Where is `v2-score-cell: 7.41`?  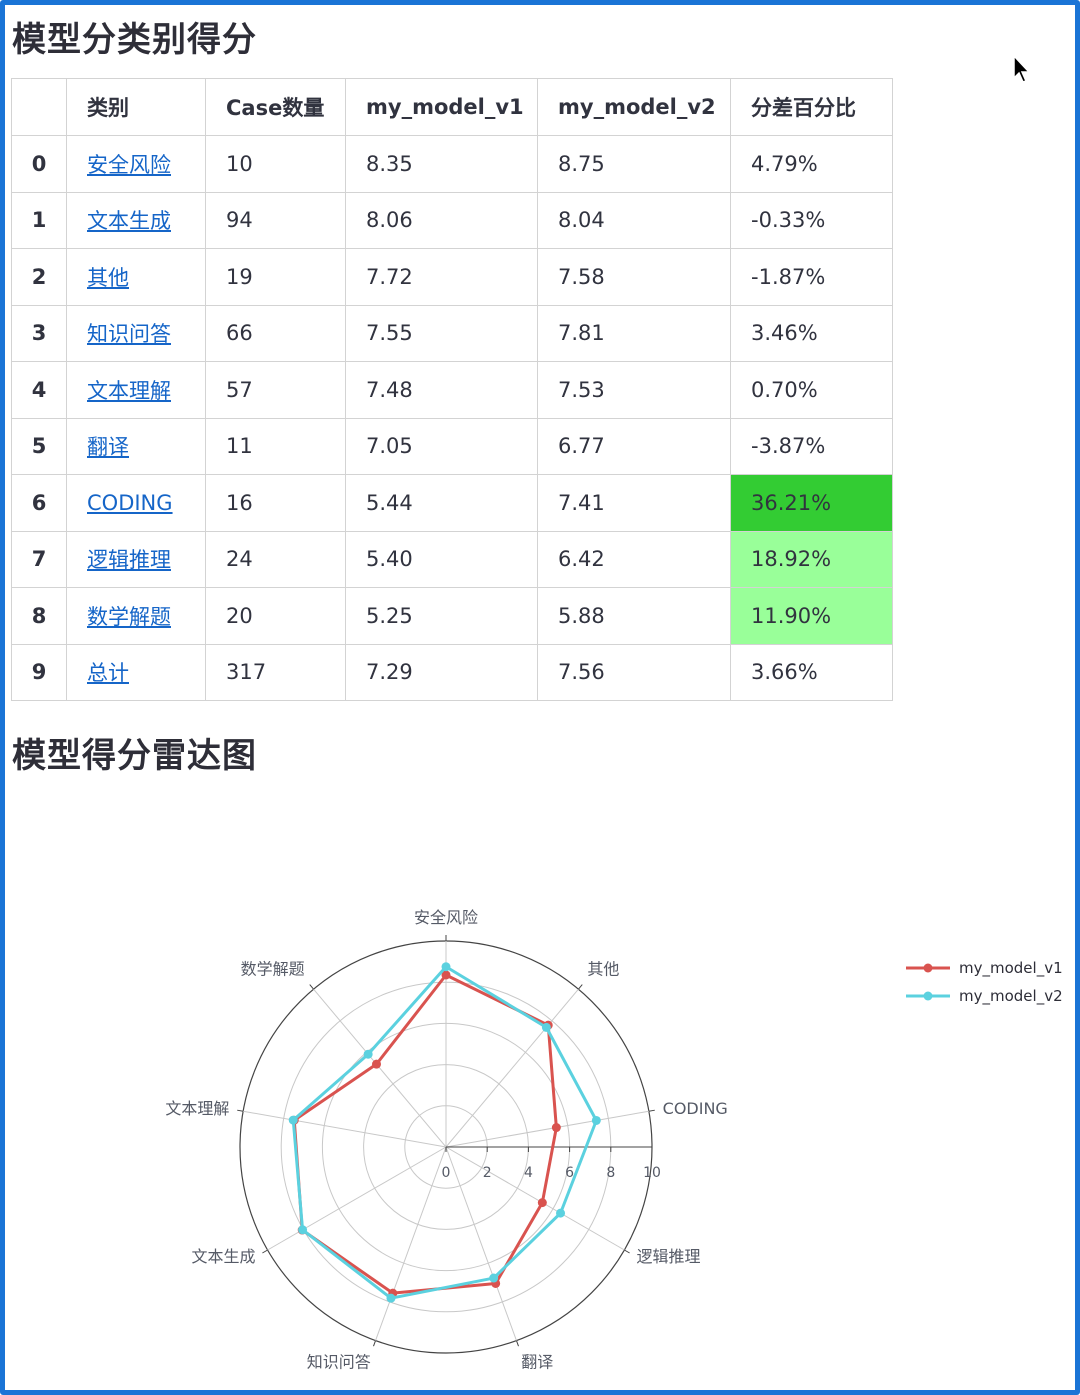 v2-score-cell: 7.41 is located at coordinates (634, 503).